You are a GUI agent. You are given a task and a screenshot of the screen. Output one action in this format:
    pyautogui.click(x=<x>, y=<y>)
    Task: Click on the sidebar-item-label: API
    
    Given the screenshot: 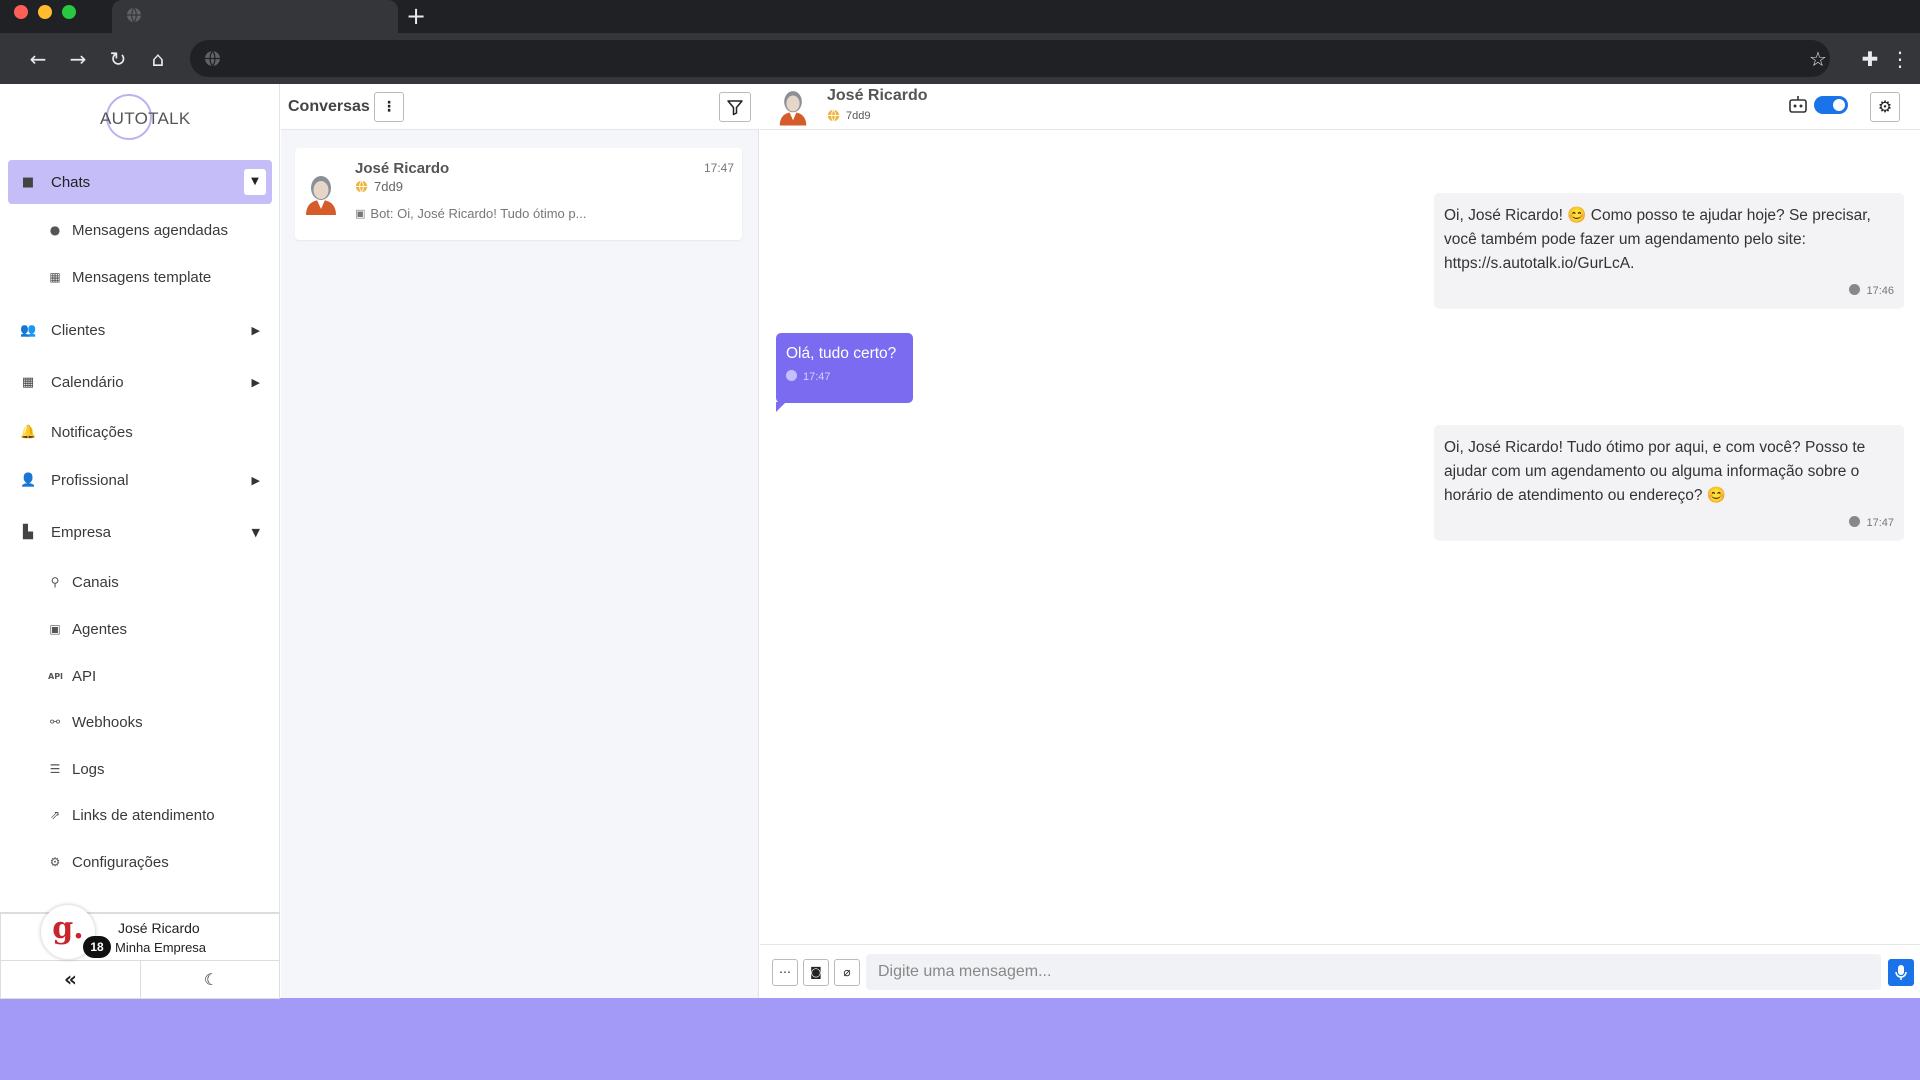 What is the action you would take?
    pyautogui.click(x=84, y=676)
    